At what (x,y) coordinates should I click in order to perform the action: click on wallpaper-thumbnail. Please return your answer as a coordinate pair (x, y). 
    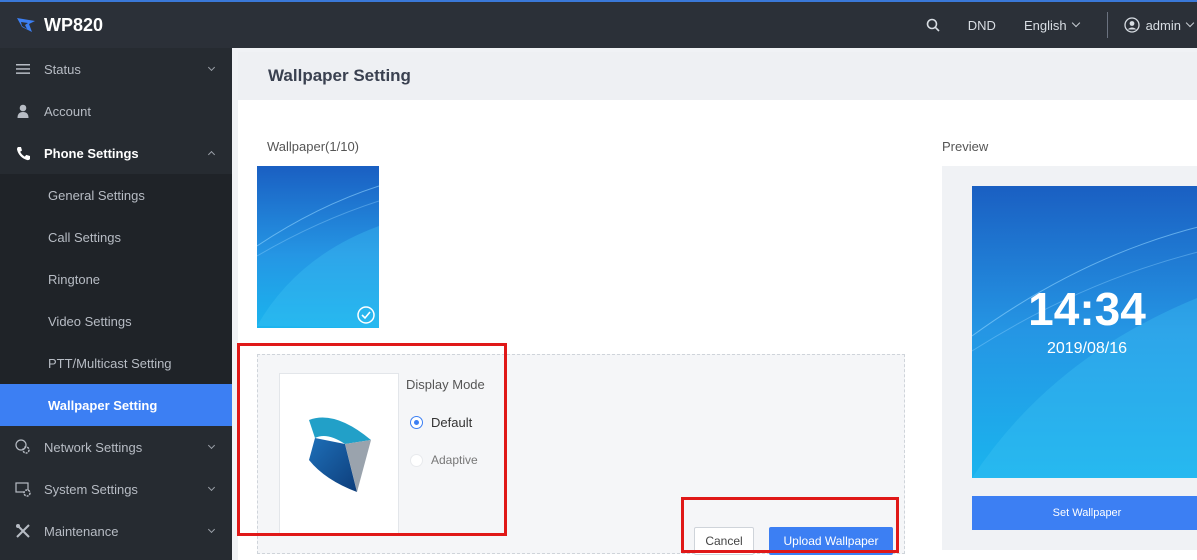
    Looking at the image, I should click on (318, 247).